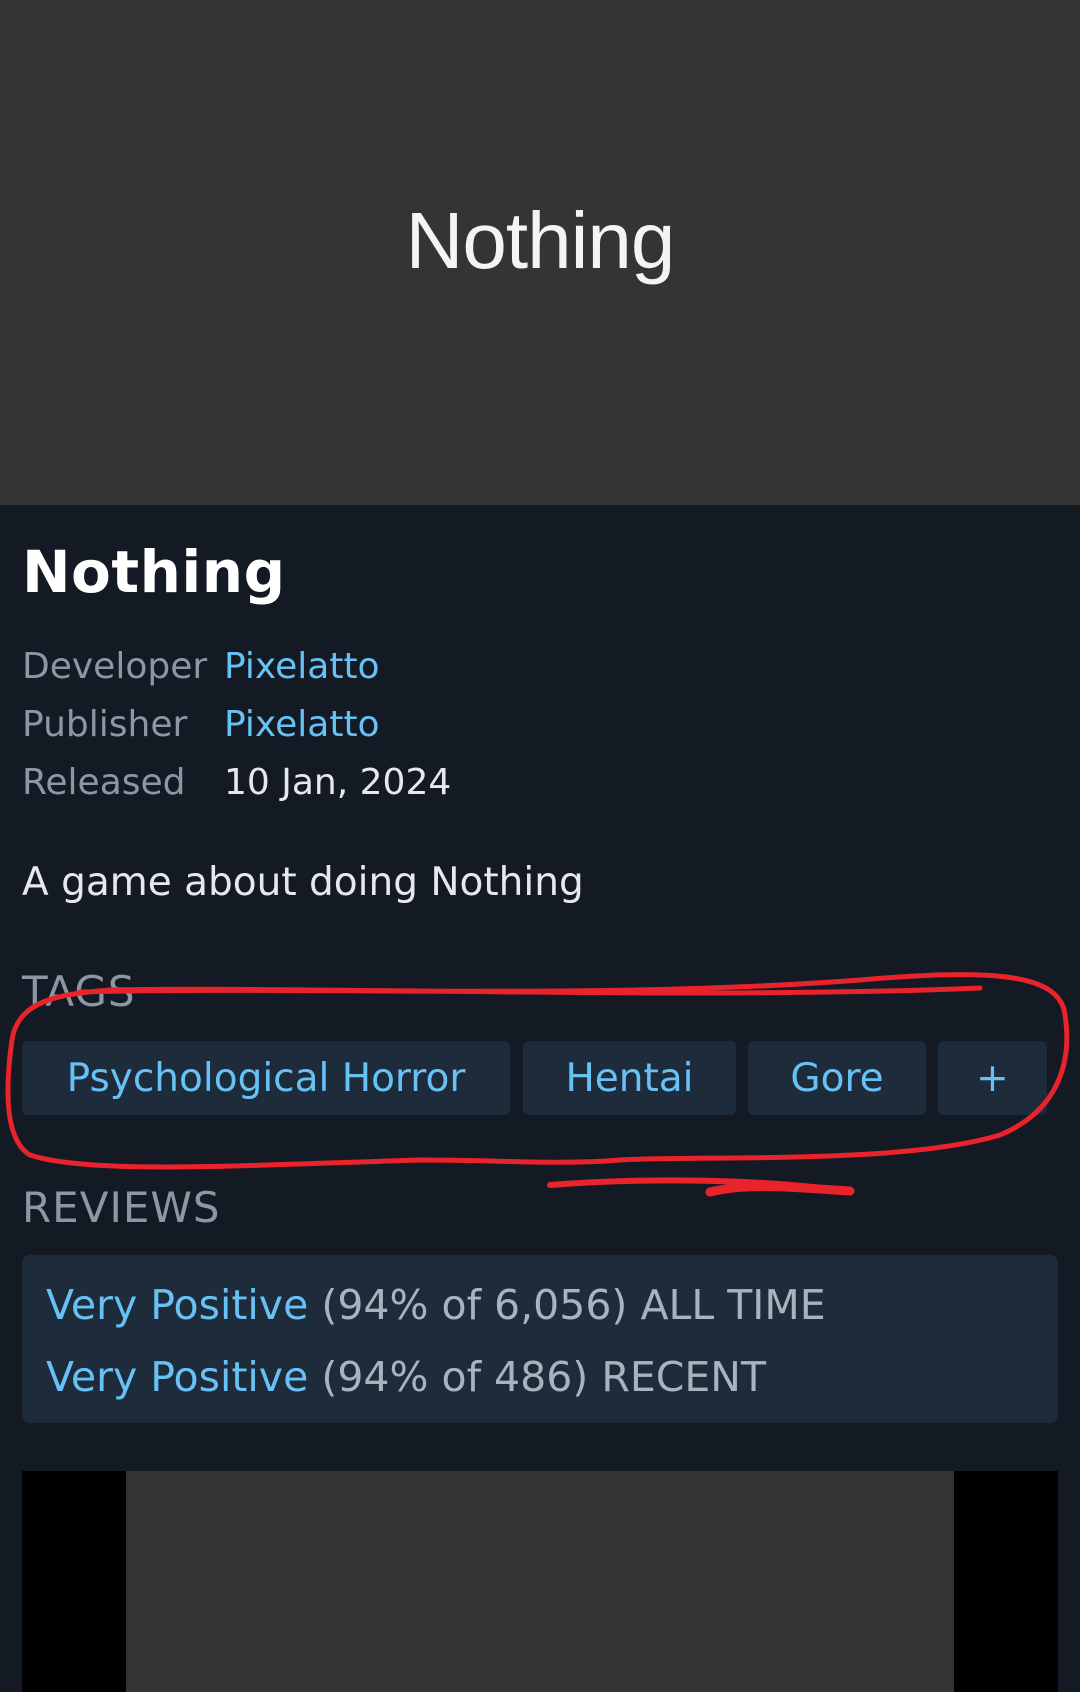 This screenshot has height=1692, width=1080. Describe the element at coordinates (629, 1078) in the screenshot. I see `tag-hentai: Hentai` at that location.